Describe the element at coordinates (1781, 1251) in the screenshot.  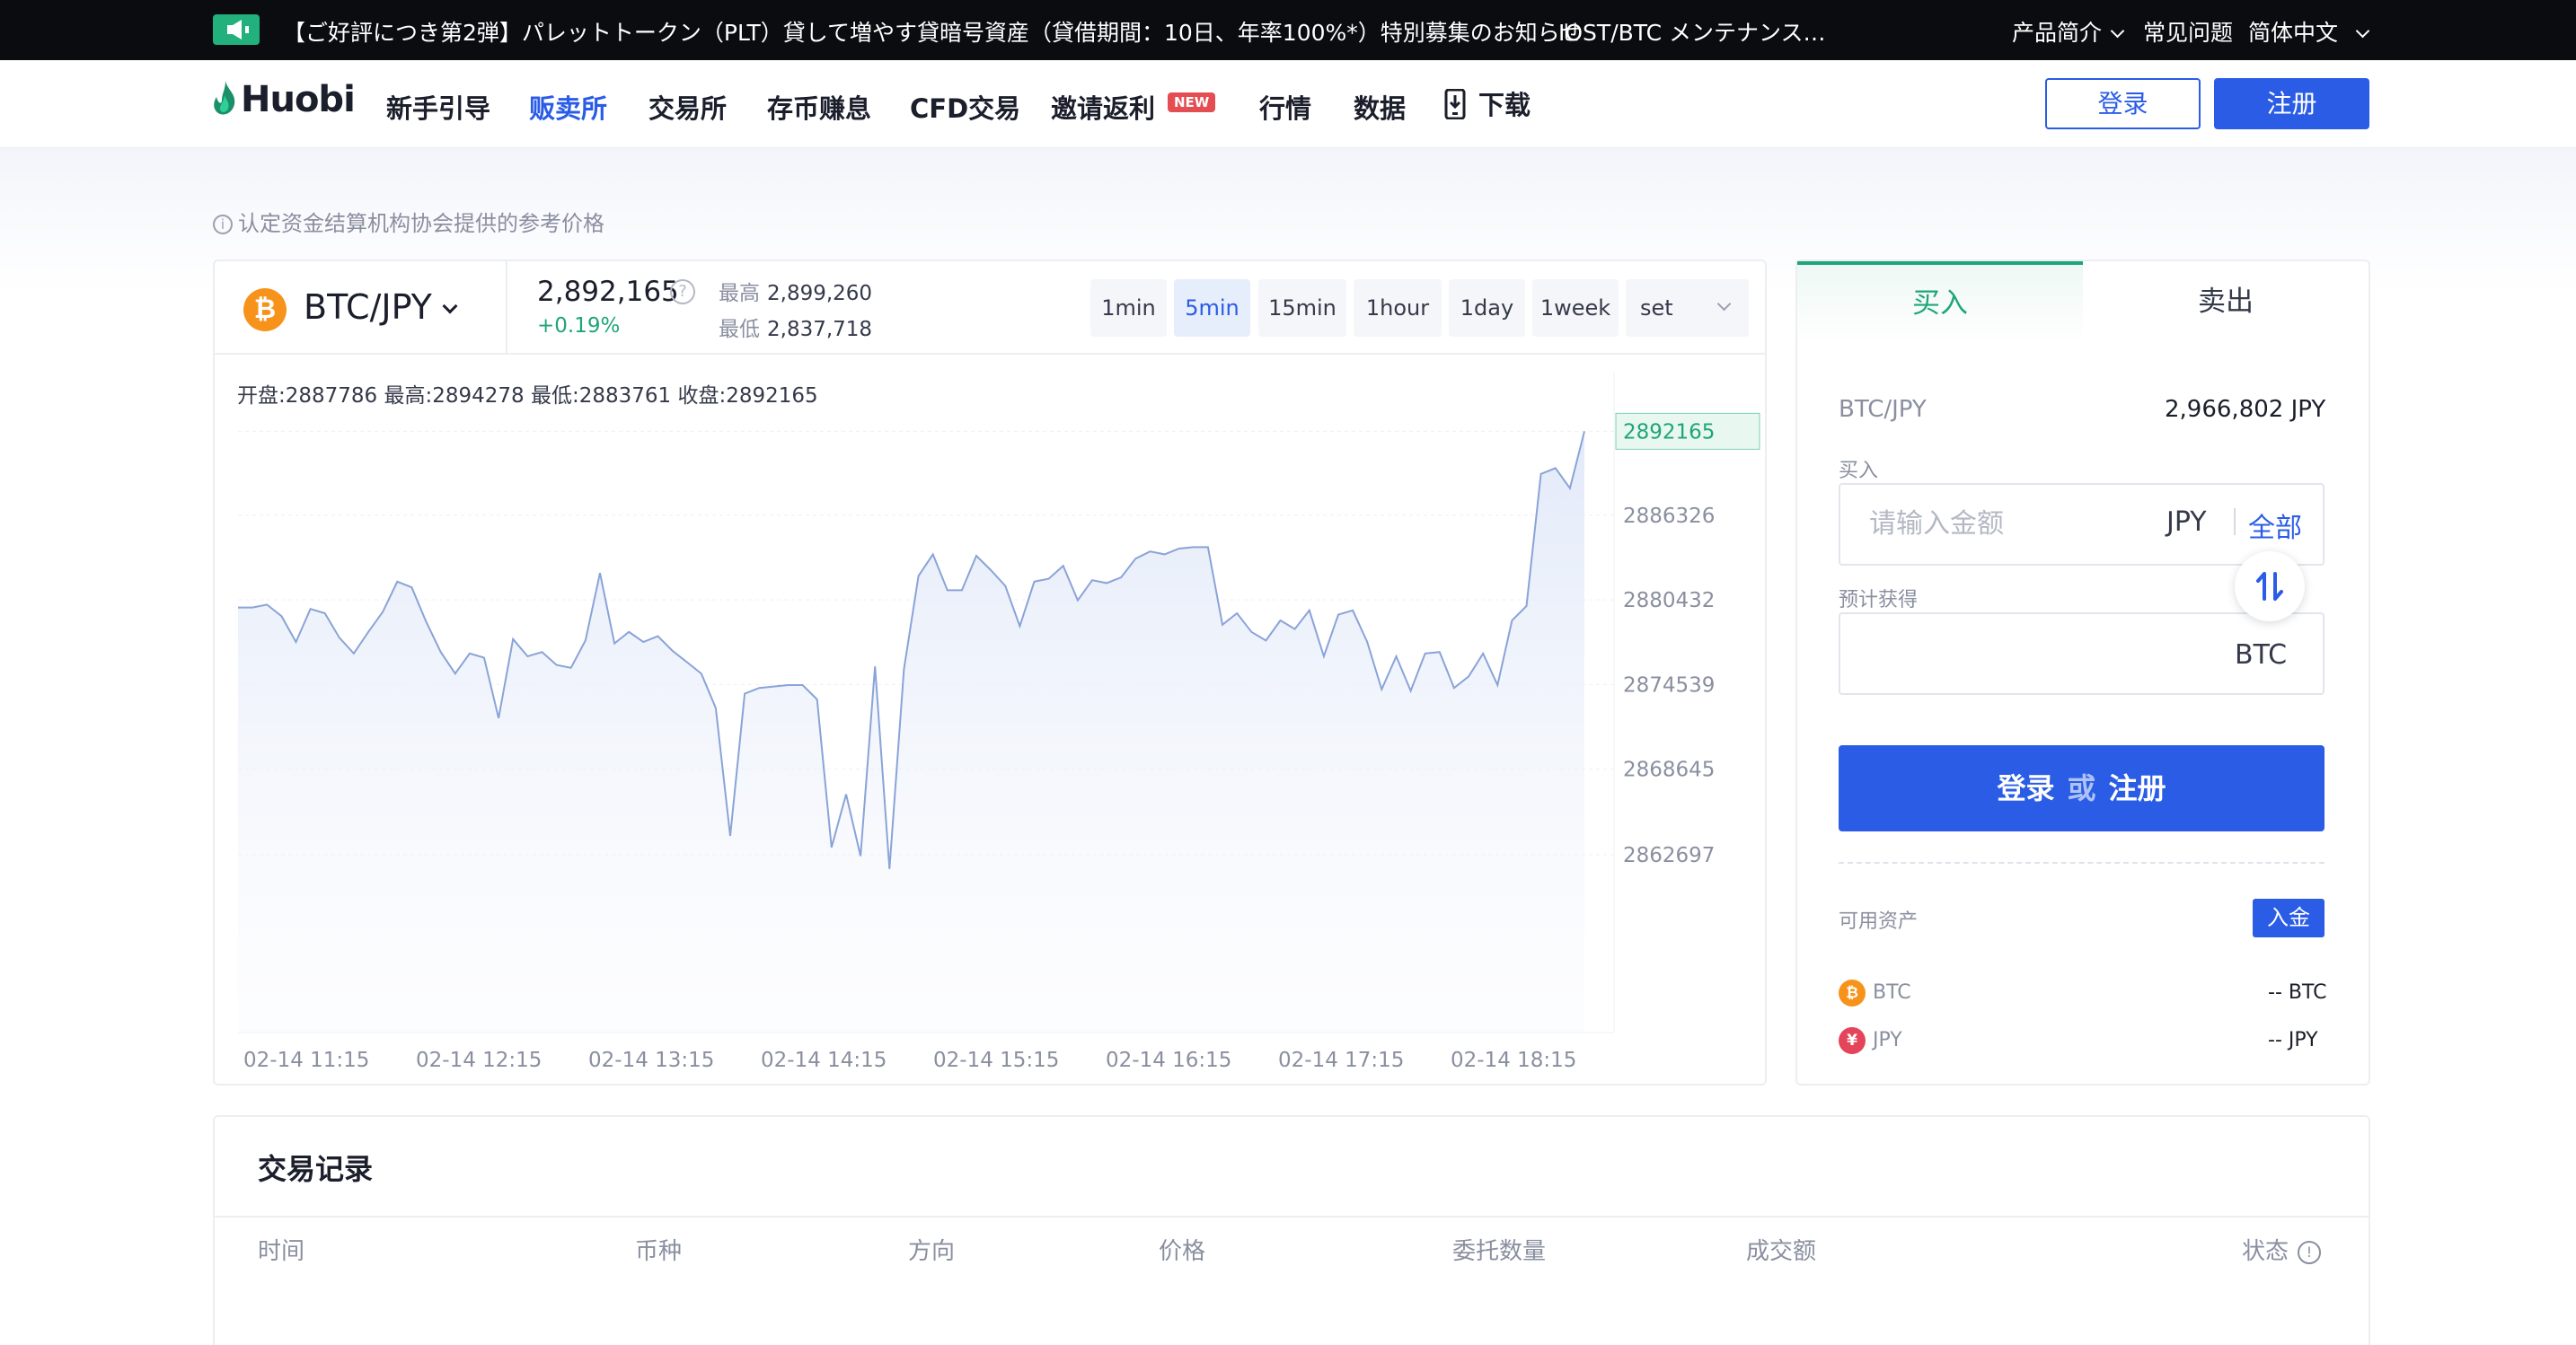
I see `column-turnover: 成交额` at that location.